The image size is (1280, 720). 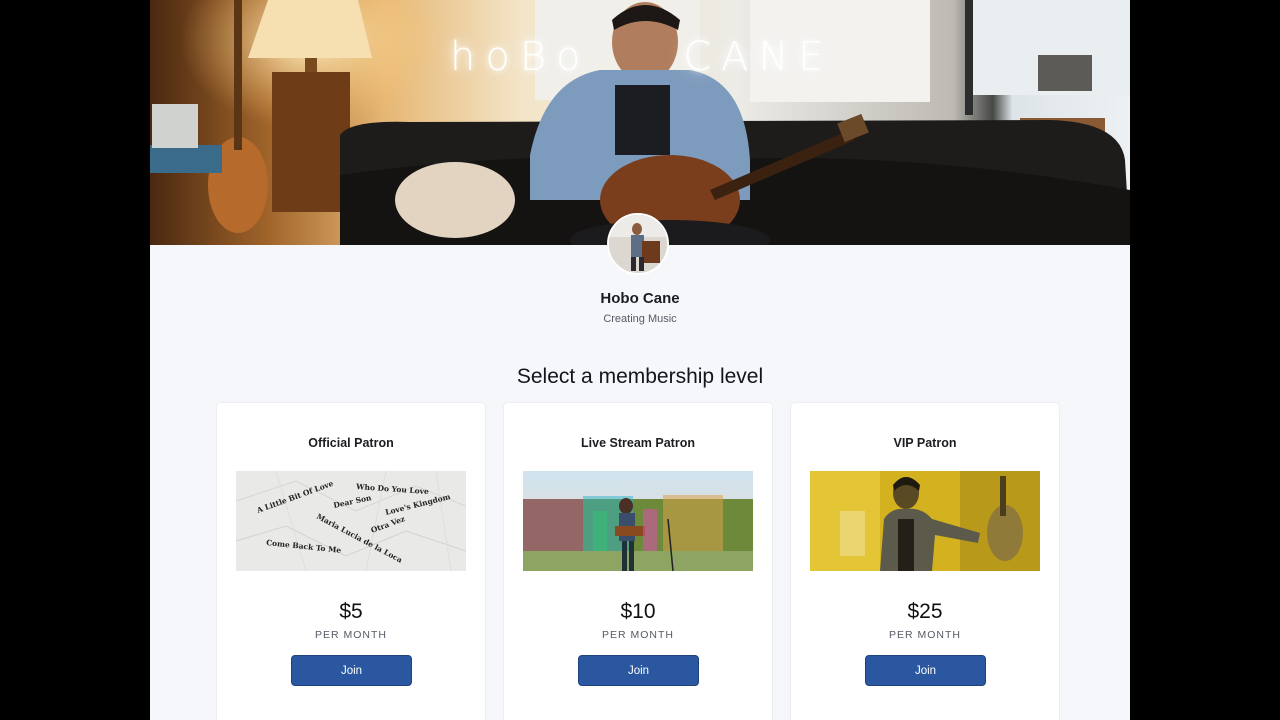 I want to click on tier-price: $25, so click(x=925, y=611).